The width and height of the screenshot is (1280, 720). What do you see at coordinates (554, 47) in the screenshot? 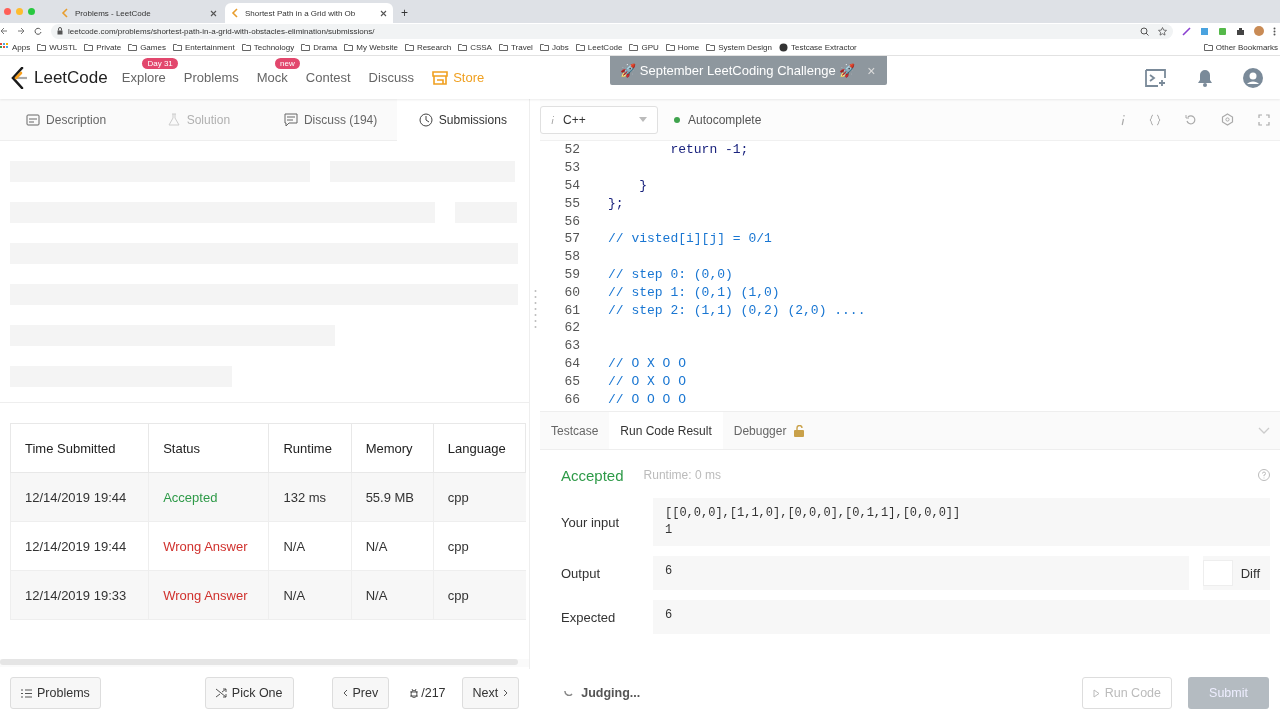
I see `bookmark: Jobs` at bounding box center [554, 47].